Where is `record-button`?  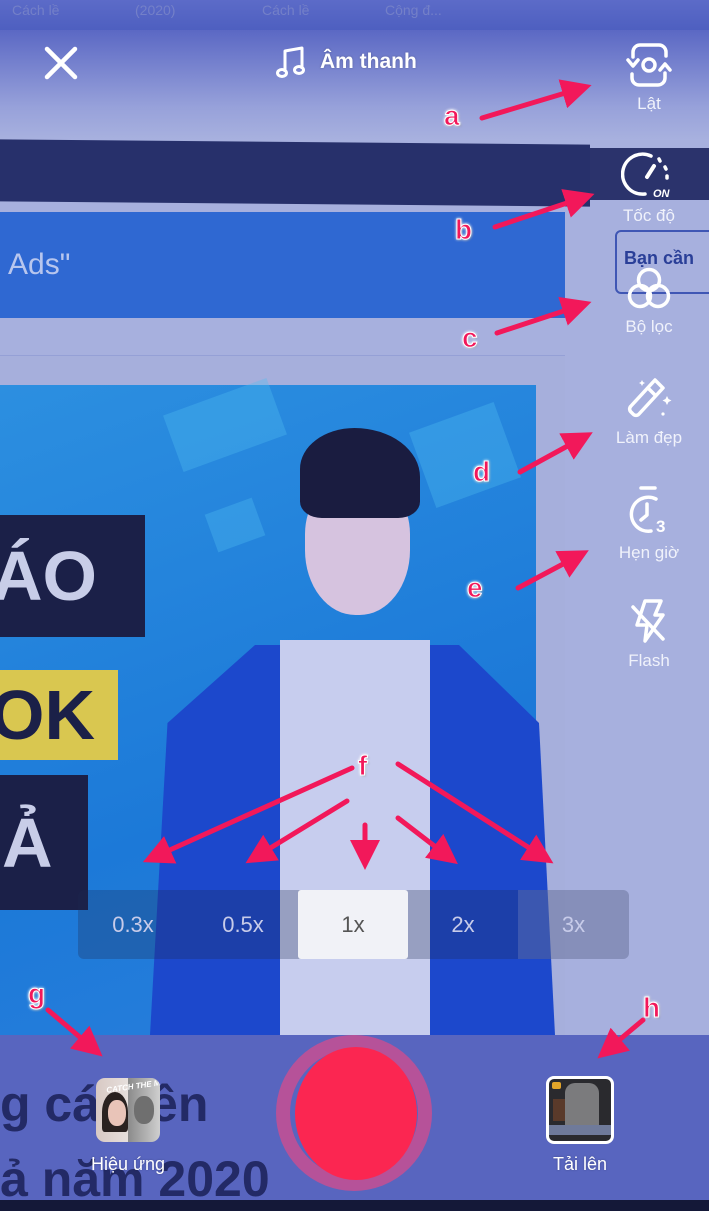 record-button is located at coordinates (354, 1113).